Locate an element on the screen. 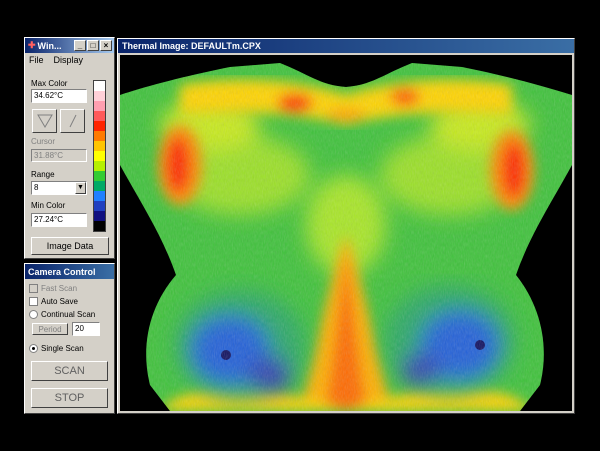  continual-scan-label: Continual Scan is located at coordinates (68, 314).